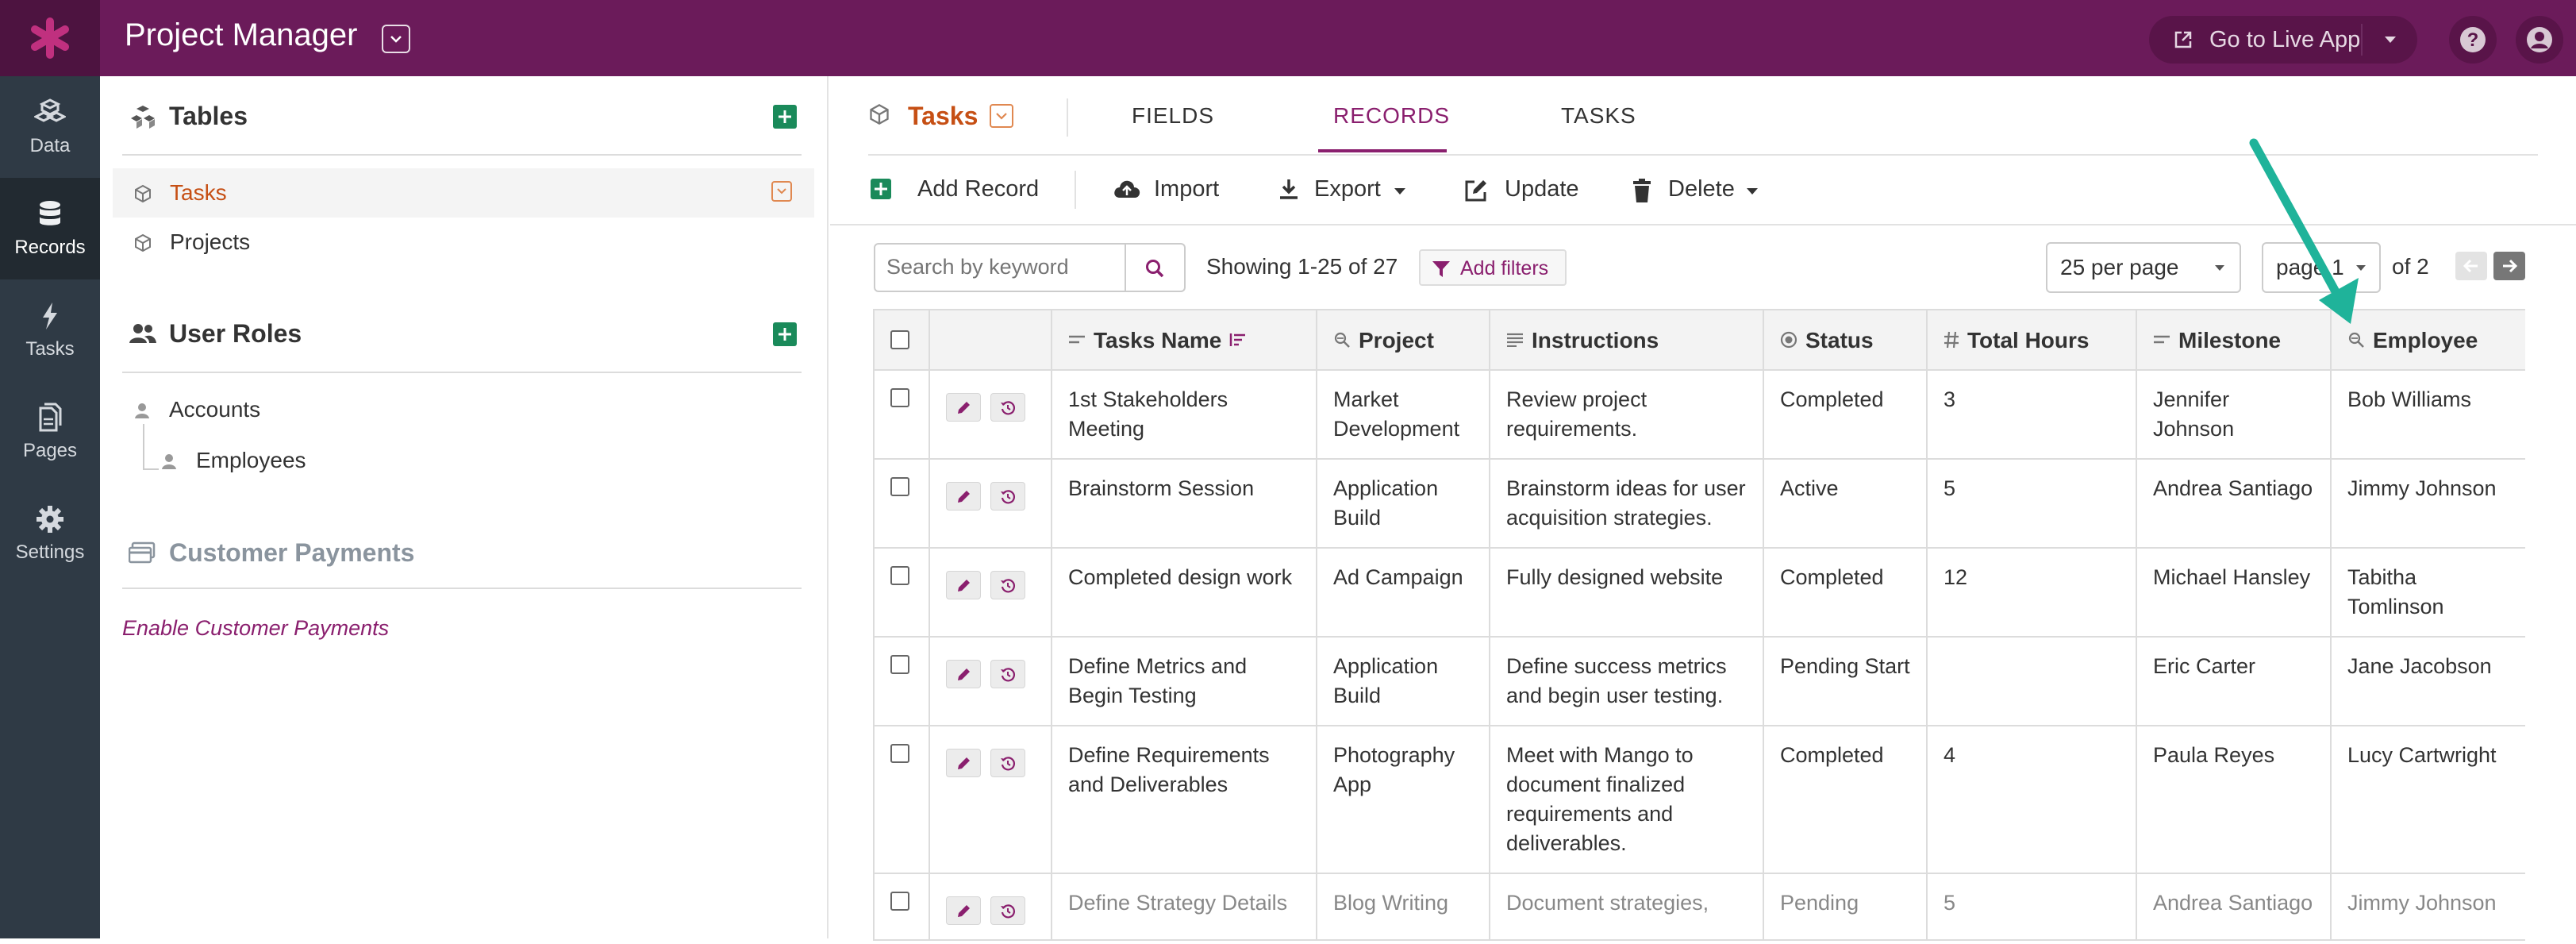 This screenshot has width=2576, height=944. What do you see at coordinates (50, 127) in the screenshot?
I see `nav-item-data: Data` at bounding box center [50, 127].